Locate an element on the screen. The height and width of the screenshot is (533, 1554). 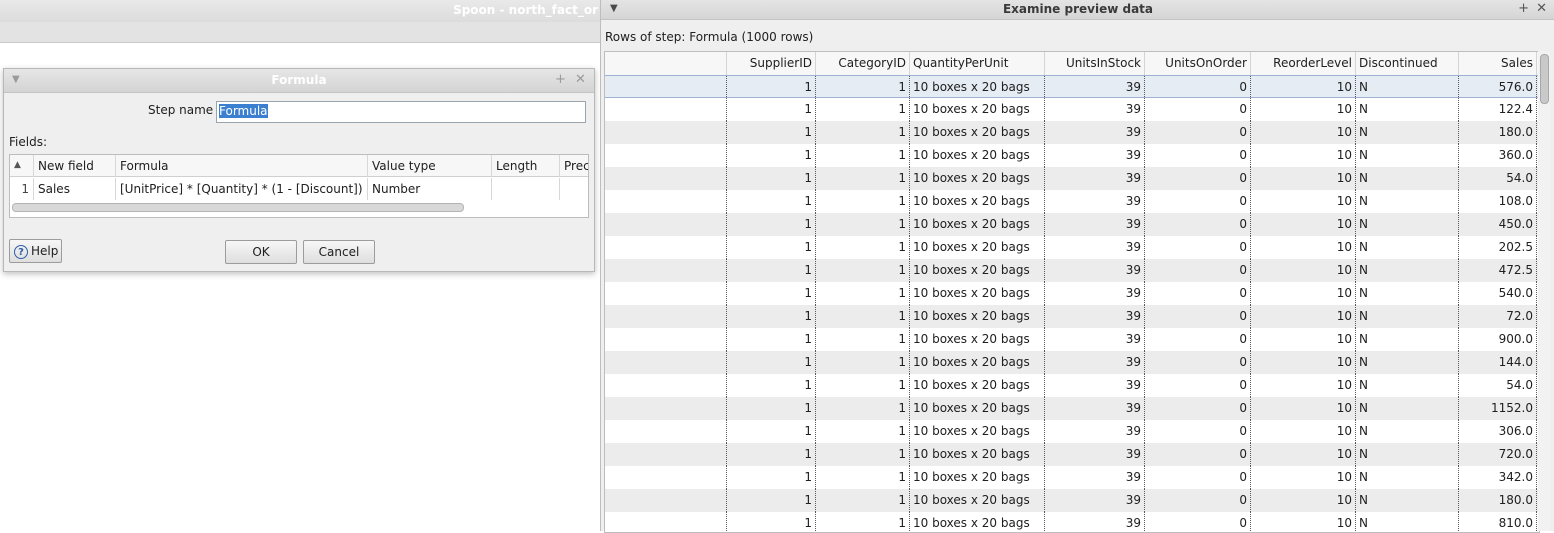
table-row: 1 1 10 boxes x 20 bags 39 0 10 N 720.0 is located at coordinates (1072, 454).